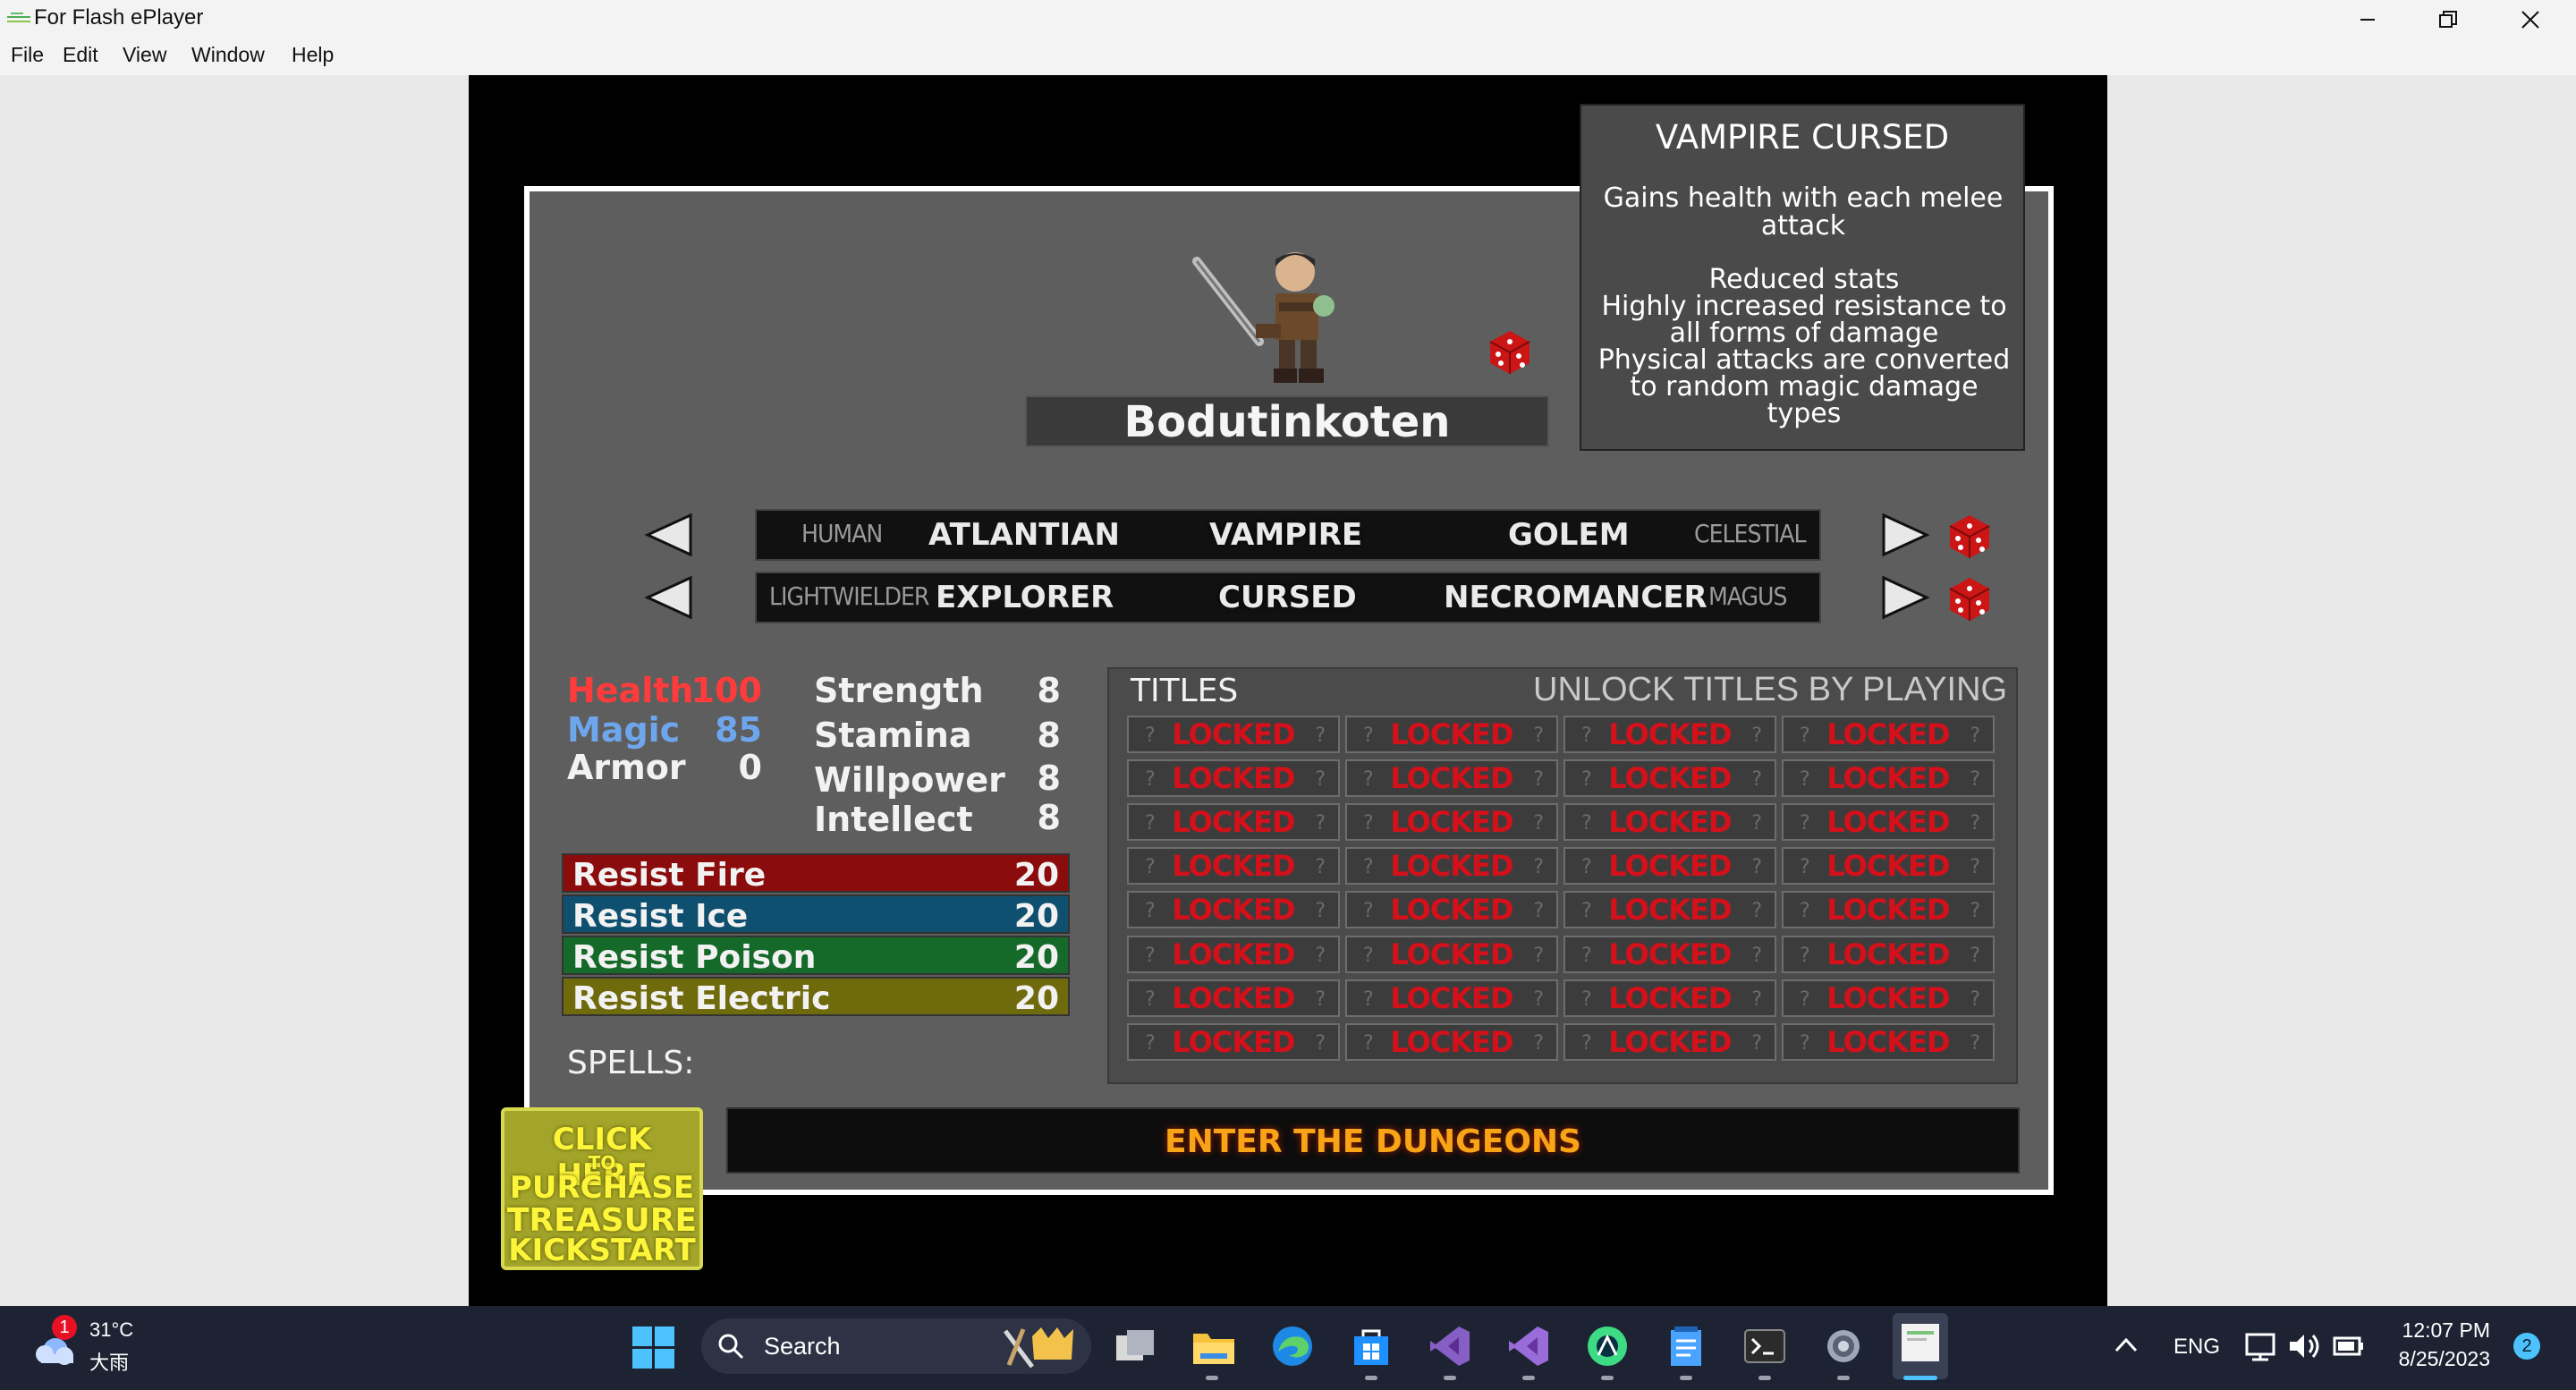 The image size is (2576, 1390). What do you see at coordinates (669, 537) in the screenshot?
I see `race-prev-arrow-icon` at bounding box center [669, 537].